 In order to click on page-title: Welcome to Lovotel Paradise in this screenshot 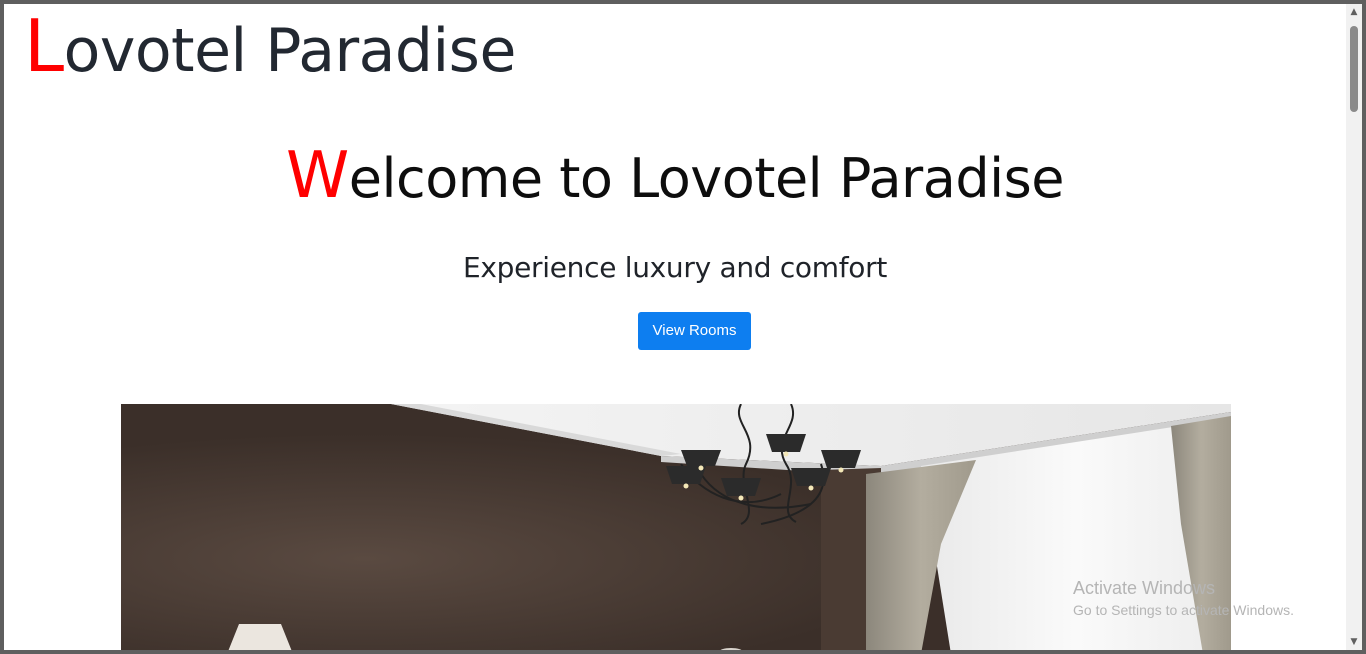, I will do `click(675, 177)`.